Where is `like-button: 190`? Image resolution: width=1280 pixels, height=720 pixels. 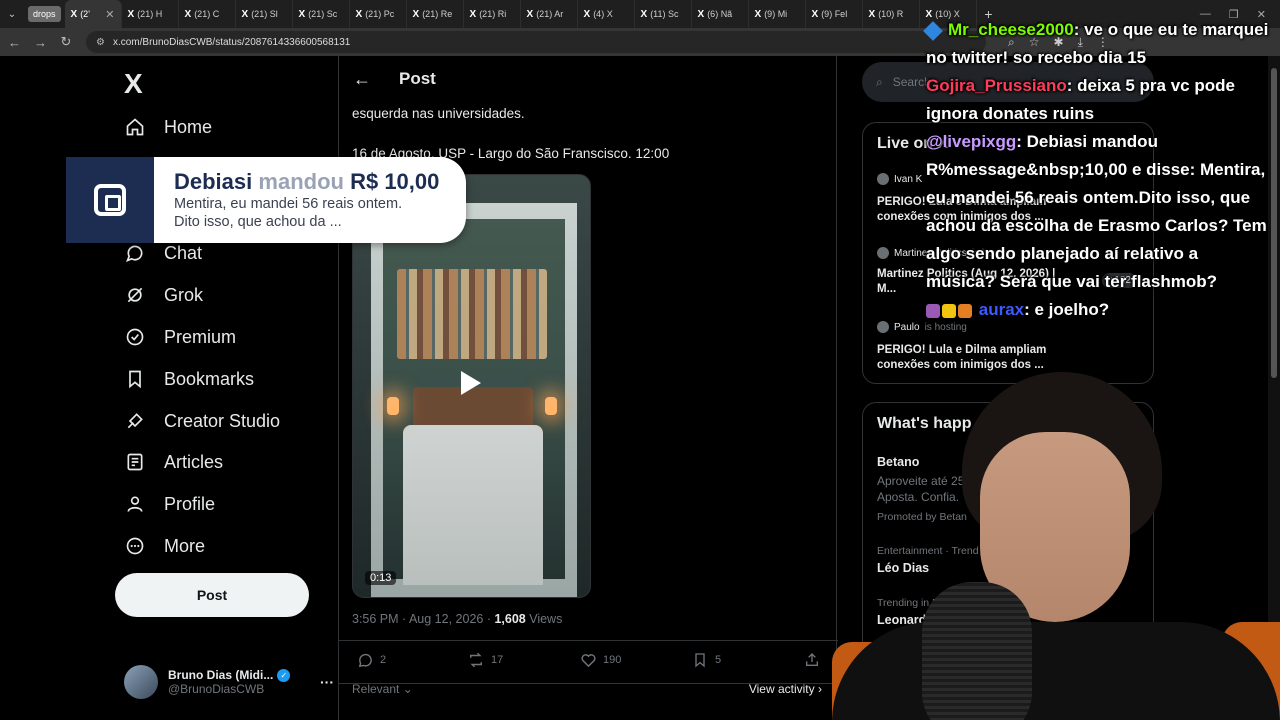
like-button: 190 is located at coordinates (600, 660).